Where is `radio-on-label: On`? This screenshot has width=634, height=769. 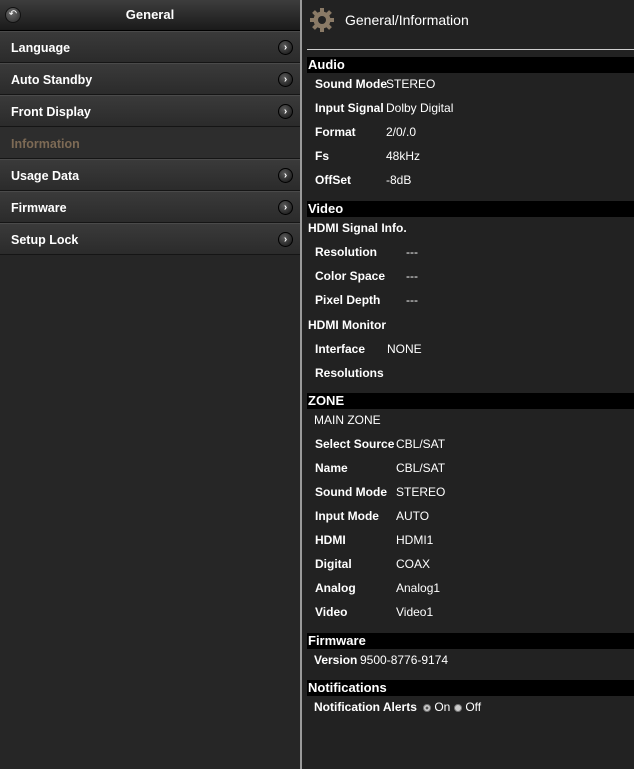
radio-on-label: On is located at coordinates (442, 707).